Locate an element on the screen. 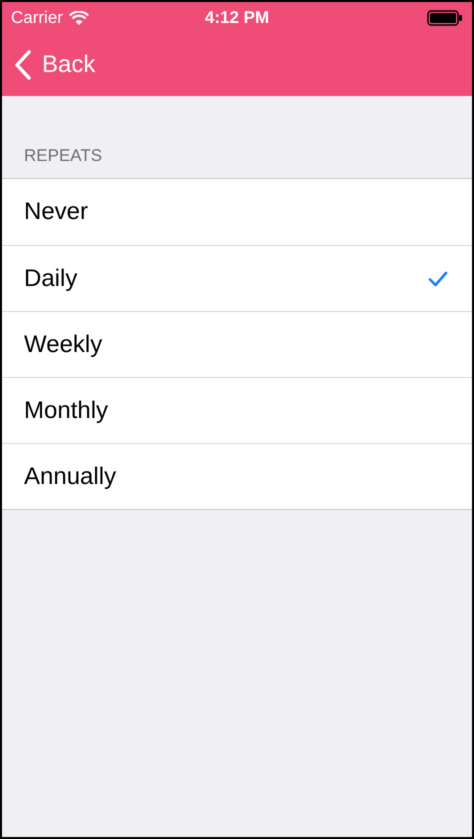 The height and width of the screenshot is (839, 474). option-label: Annually is located at coordinates (70, 477).